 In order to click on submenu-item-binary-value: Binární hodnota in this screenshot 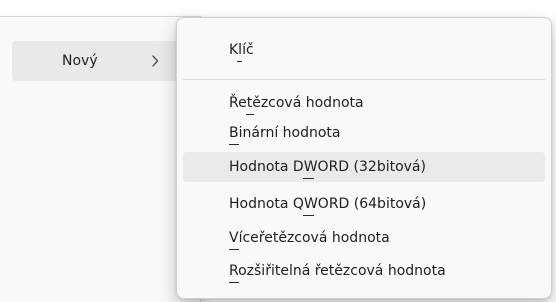, I will do `click(364, 133)`.